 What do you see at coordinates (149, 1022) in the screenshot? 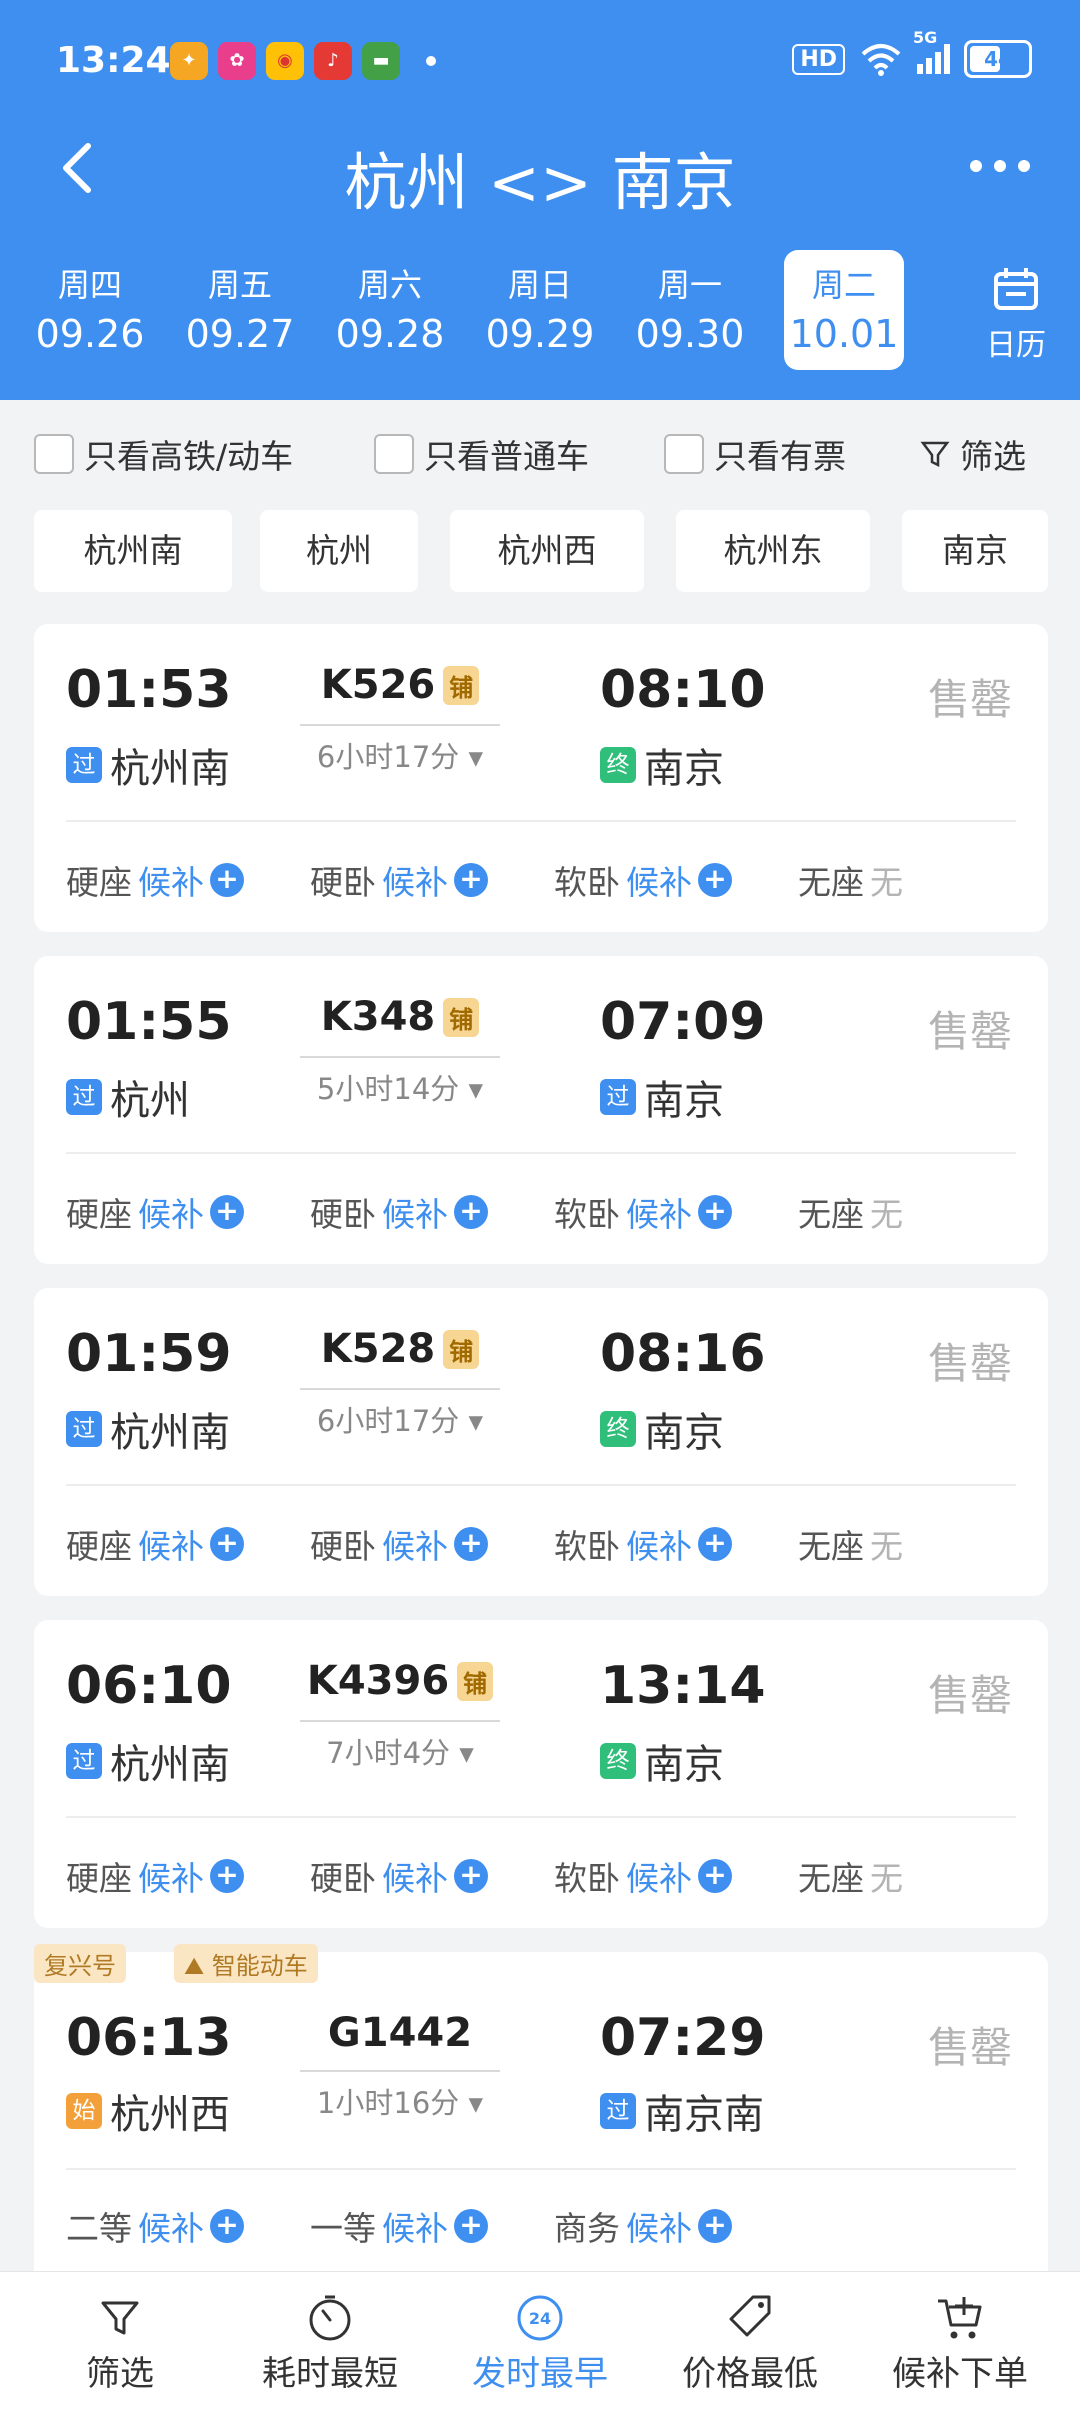
I see `departure-time: 01:55` at bounding box center [149, 1022].